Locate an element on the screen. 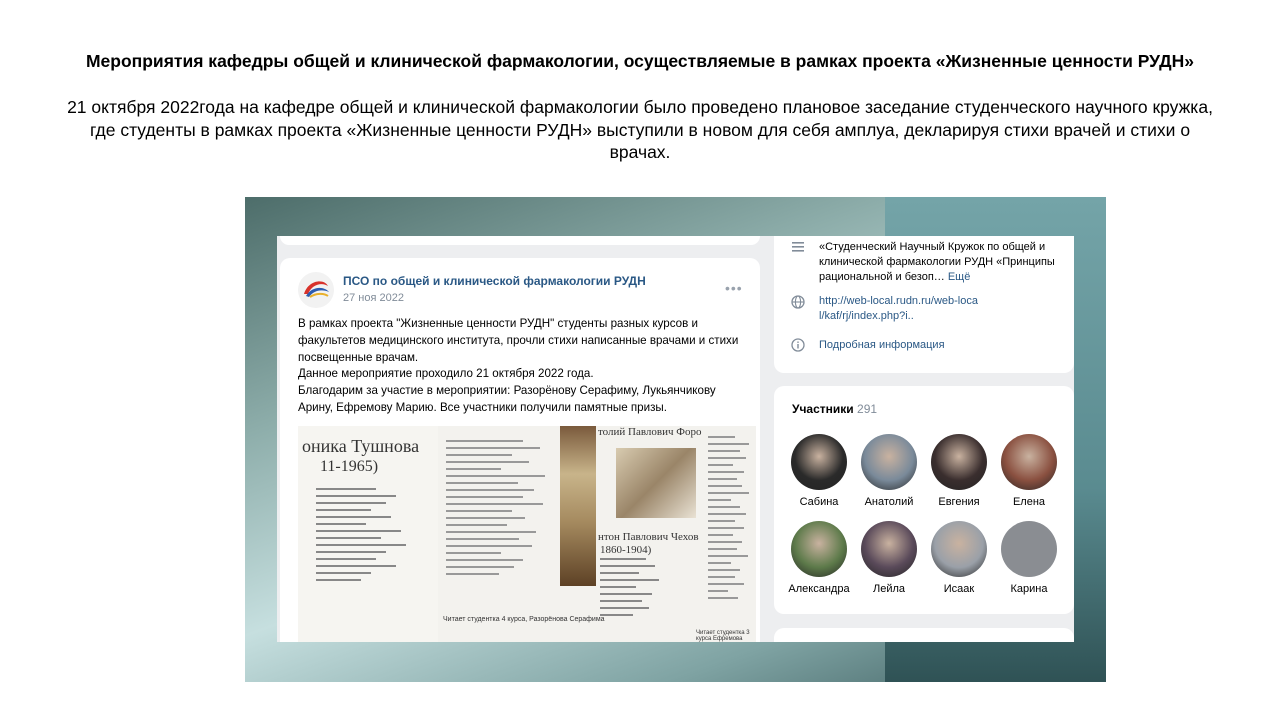 The width and height of the screenshot is (1280, 720). member-name: Исаак is located at coordinates (959, 589).